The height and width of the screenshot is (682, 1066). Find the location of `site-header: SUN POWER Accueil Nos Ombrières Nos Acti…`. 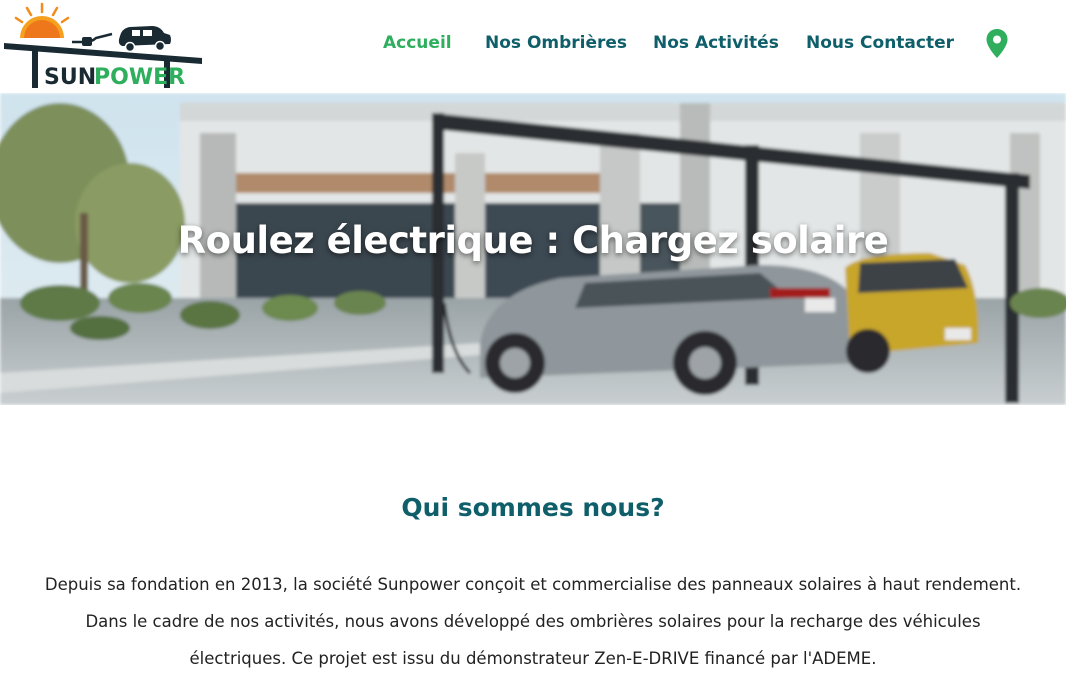

site-header: SUN POWER Accueil Nos Ombrières Nos Acti… is located at coordinates (533, 46).